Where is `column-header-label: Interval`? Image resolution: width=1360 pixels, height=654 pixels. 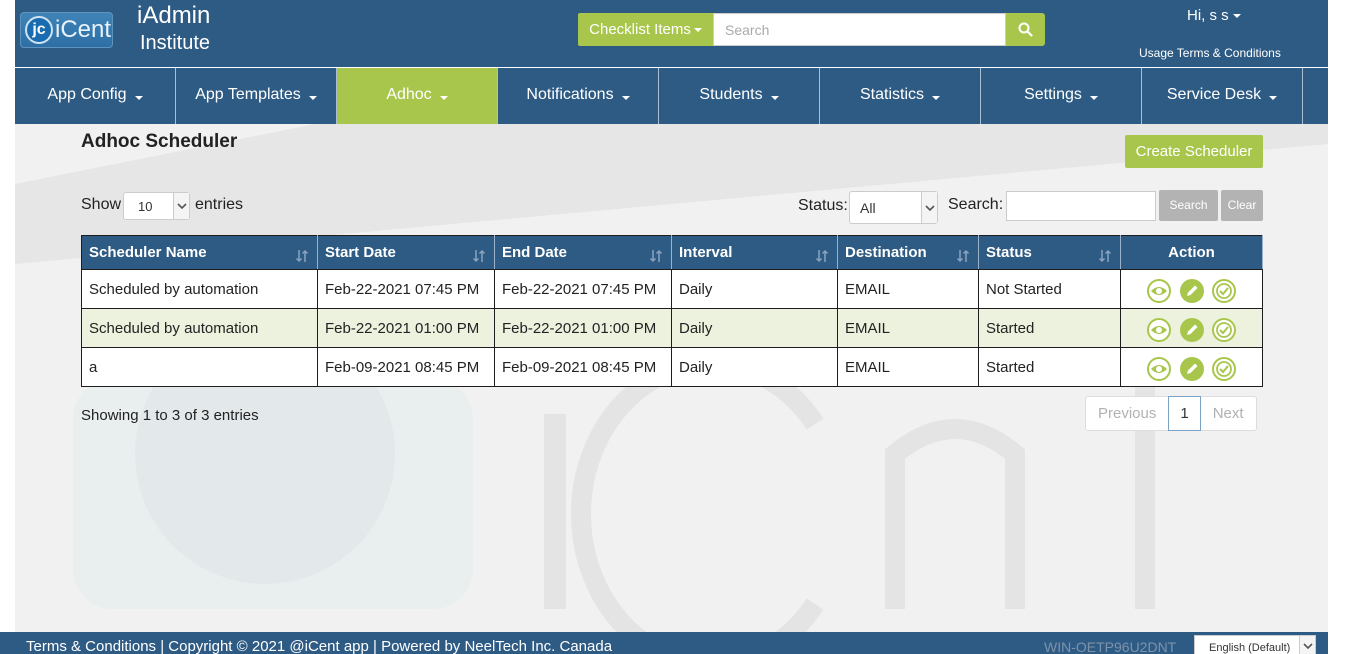 column-header-label: Interval is located at coordinates (706, 252).